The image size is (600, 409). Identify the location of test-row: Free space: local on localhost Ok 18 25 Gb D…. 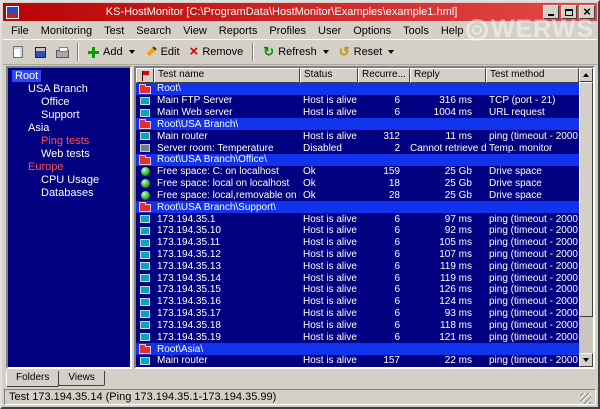
(357, 184).